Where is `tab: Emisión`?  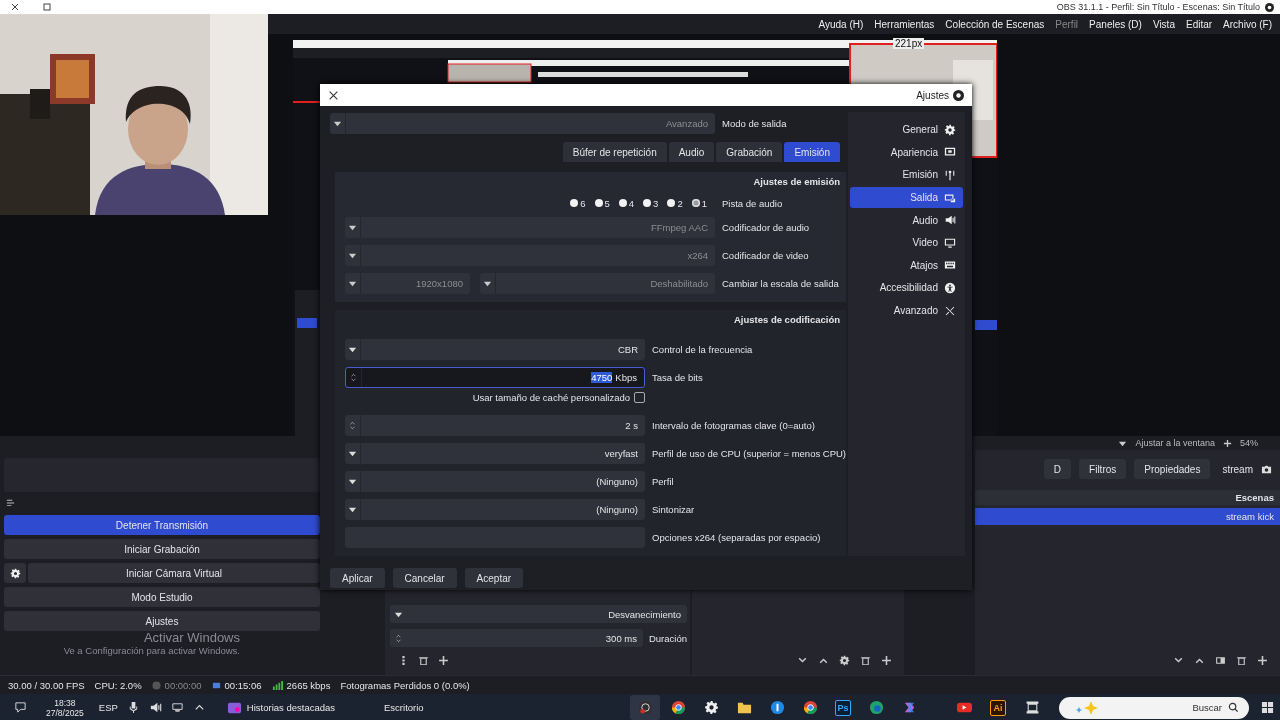 tab: Emisión is located at coordinates (812, 152).